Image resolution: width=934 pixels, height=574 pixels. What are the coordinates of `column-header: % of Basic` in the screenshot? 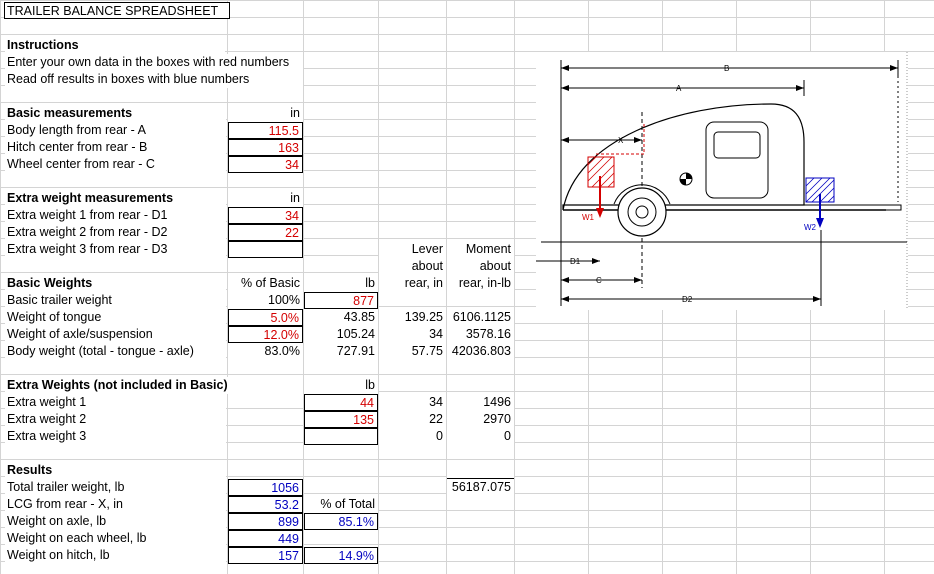 It's located at (265, 283).